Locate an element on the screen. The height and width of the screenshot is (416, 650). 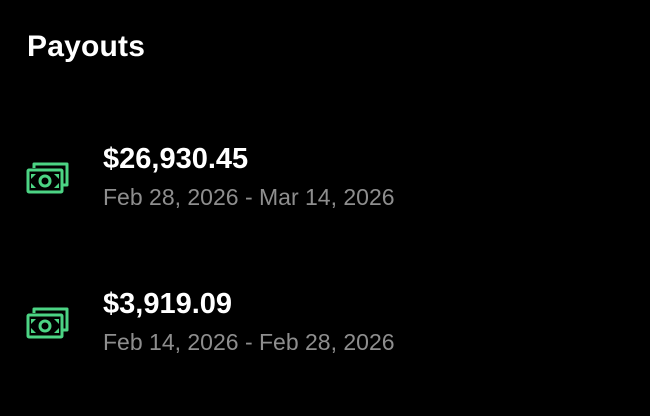
payout-date-range: Feb 14, 2026 - Feb 28, 2026 is located at coordinates (249, 342).